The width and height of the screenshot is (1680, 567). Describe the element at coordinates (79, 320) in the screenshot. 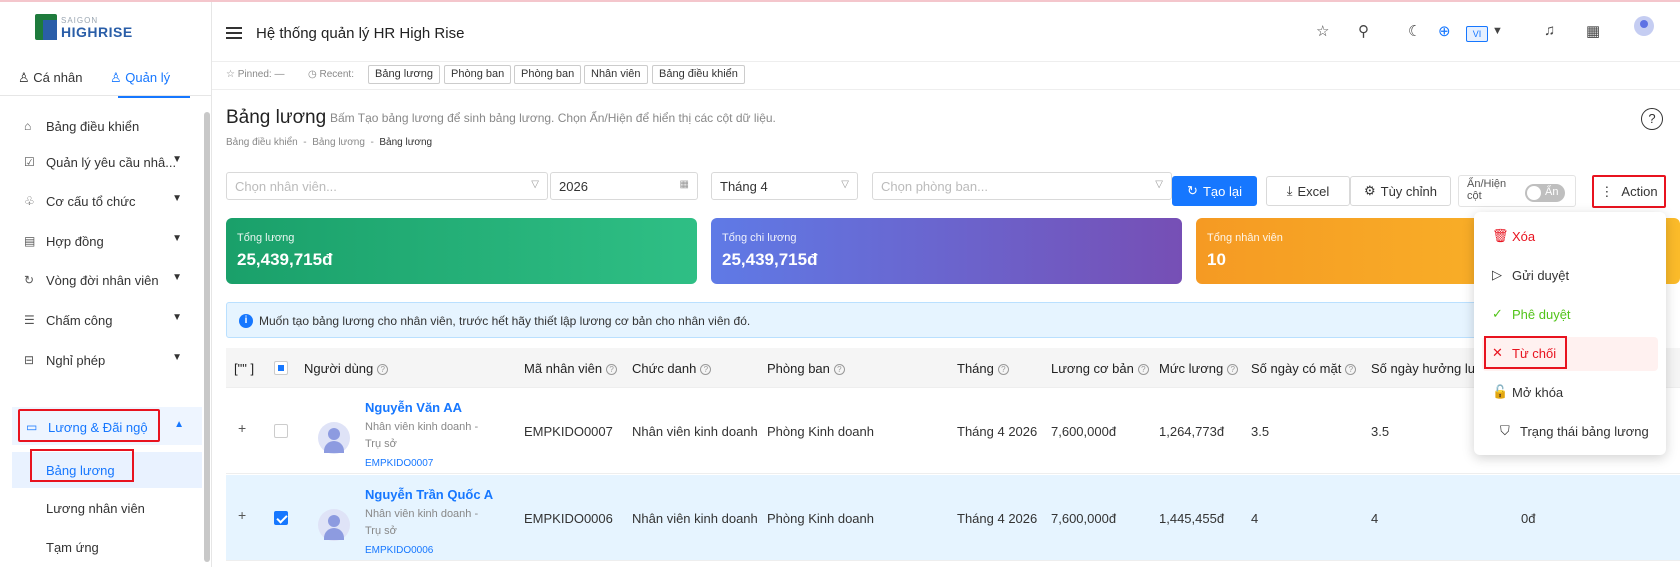

I see `sidebar-item-label: Chấm công` at that location.